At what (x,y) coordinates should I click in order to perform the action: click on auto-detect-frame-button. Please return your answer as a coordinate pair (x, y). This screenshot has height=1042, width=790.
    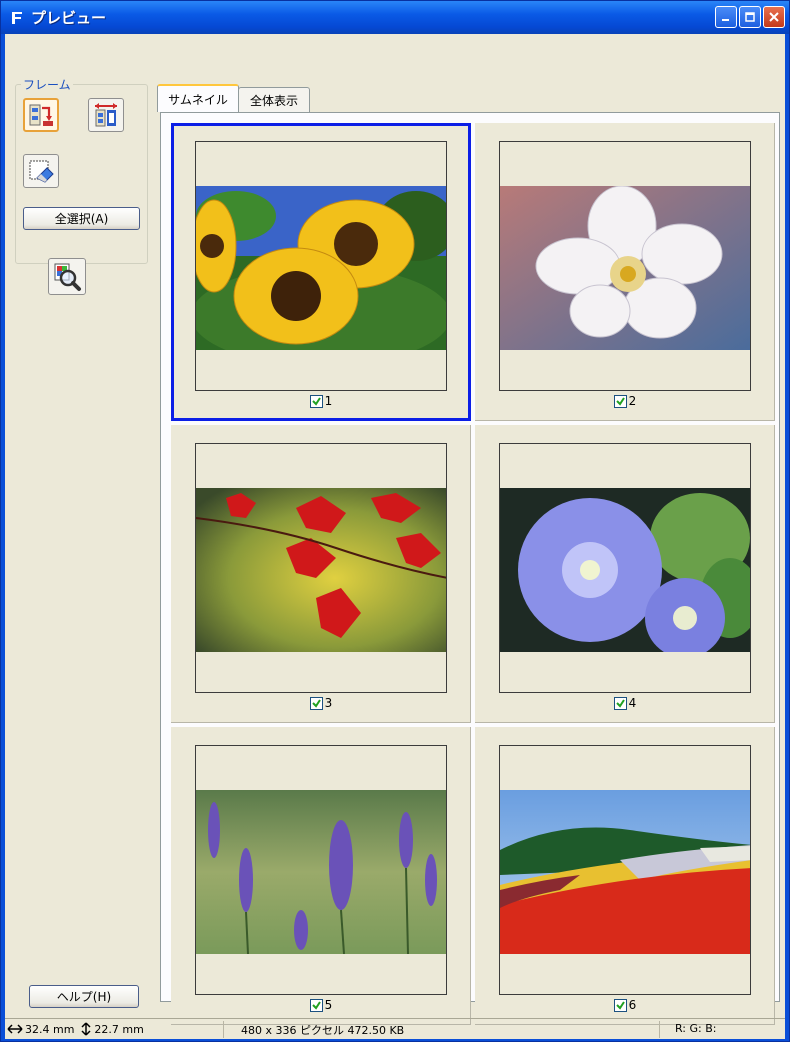
    Looking at the image, I should click on (41, 115).